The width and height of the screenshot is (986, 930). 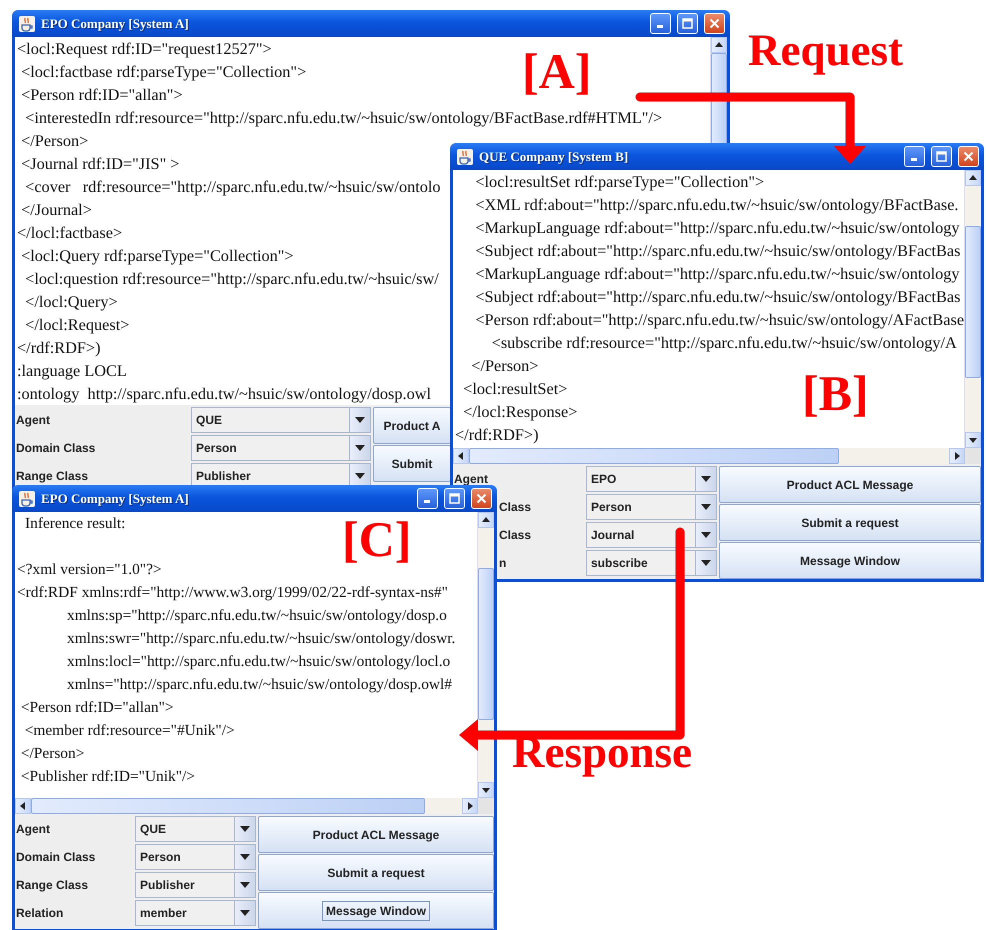 What do you see at coordinates (412, 463) in the screenshot?
I see `action-button: Submit` at bounding box center [412, 463].